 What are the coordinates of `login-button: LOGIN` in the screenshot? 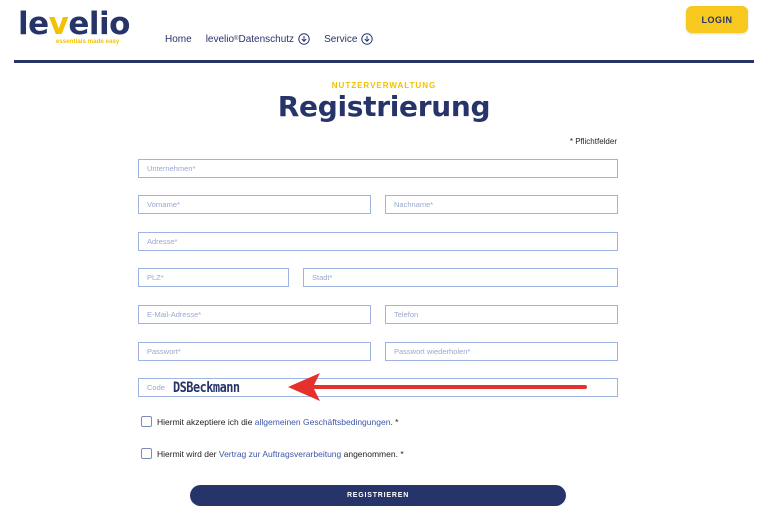 It's located at (717, 19).